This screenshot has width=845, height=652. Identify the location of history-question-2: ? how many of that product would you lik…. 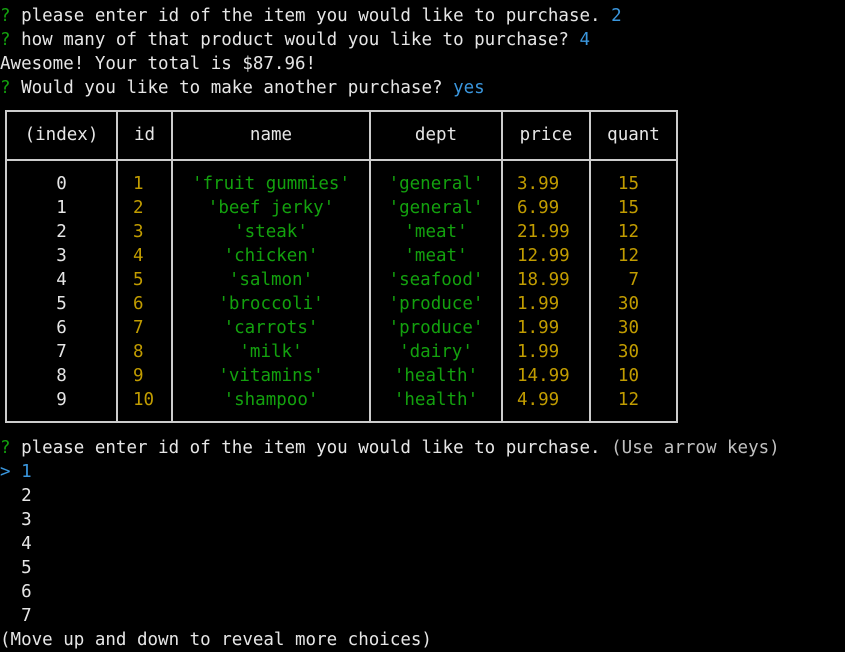
(295, 40).